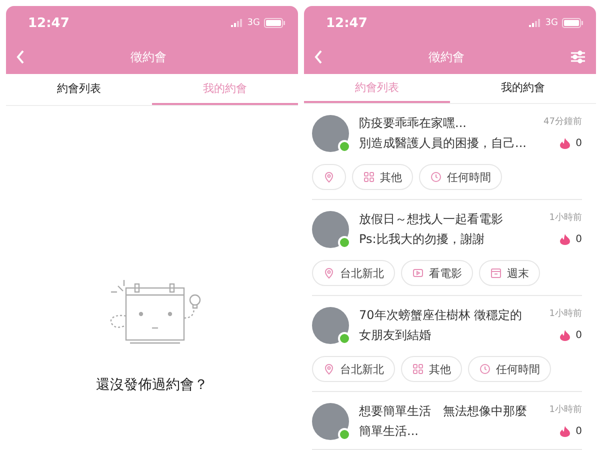 Image resolution: width=600 pixels, height=450 pixels. I want to click on tag-chip: 看電影, so click(437, 273).